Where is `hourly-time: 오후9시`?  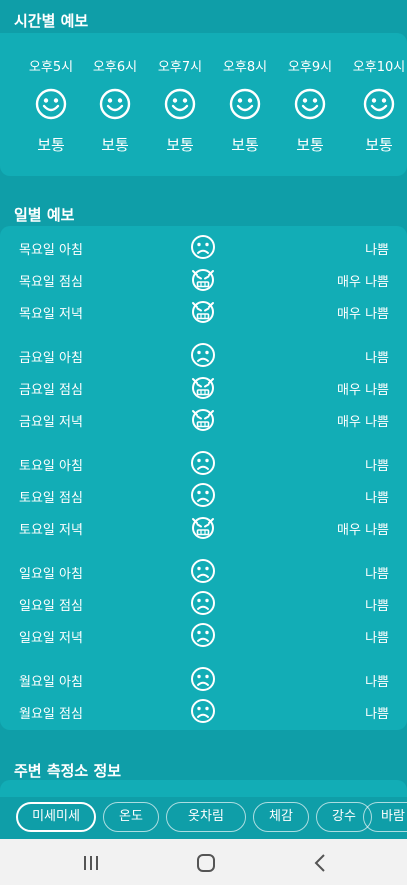 hourly-time: 오후9시 is located at coordinates (310, 67).